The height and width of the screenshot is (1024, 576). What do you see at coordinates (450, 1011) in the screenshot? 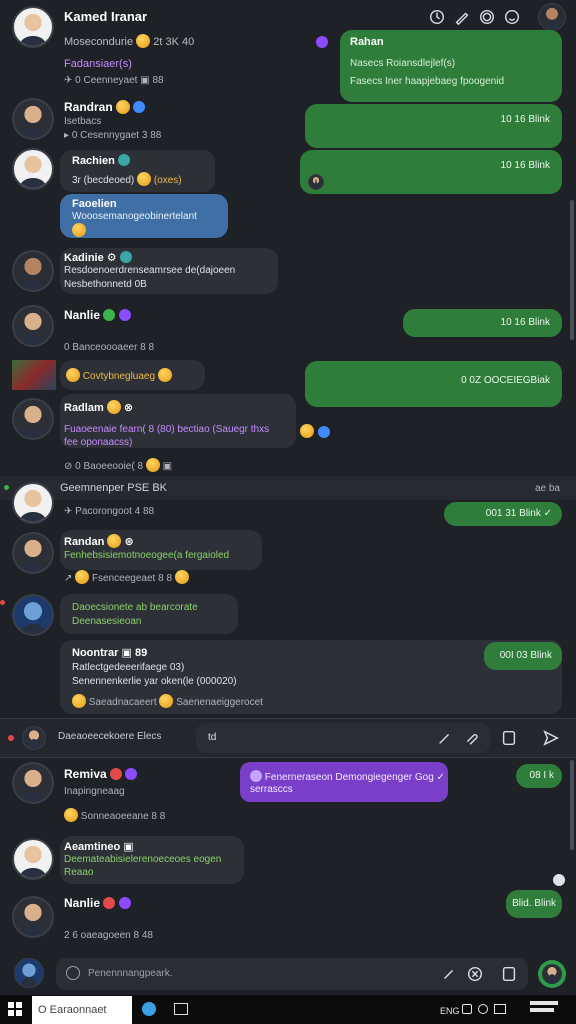
I see `tray-language: ENG` at bounding box center [450, 1011].